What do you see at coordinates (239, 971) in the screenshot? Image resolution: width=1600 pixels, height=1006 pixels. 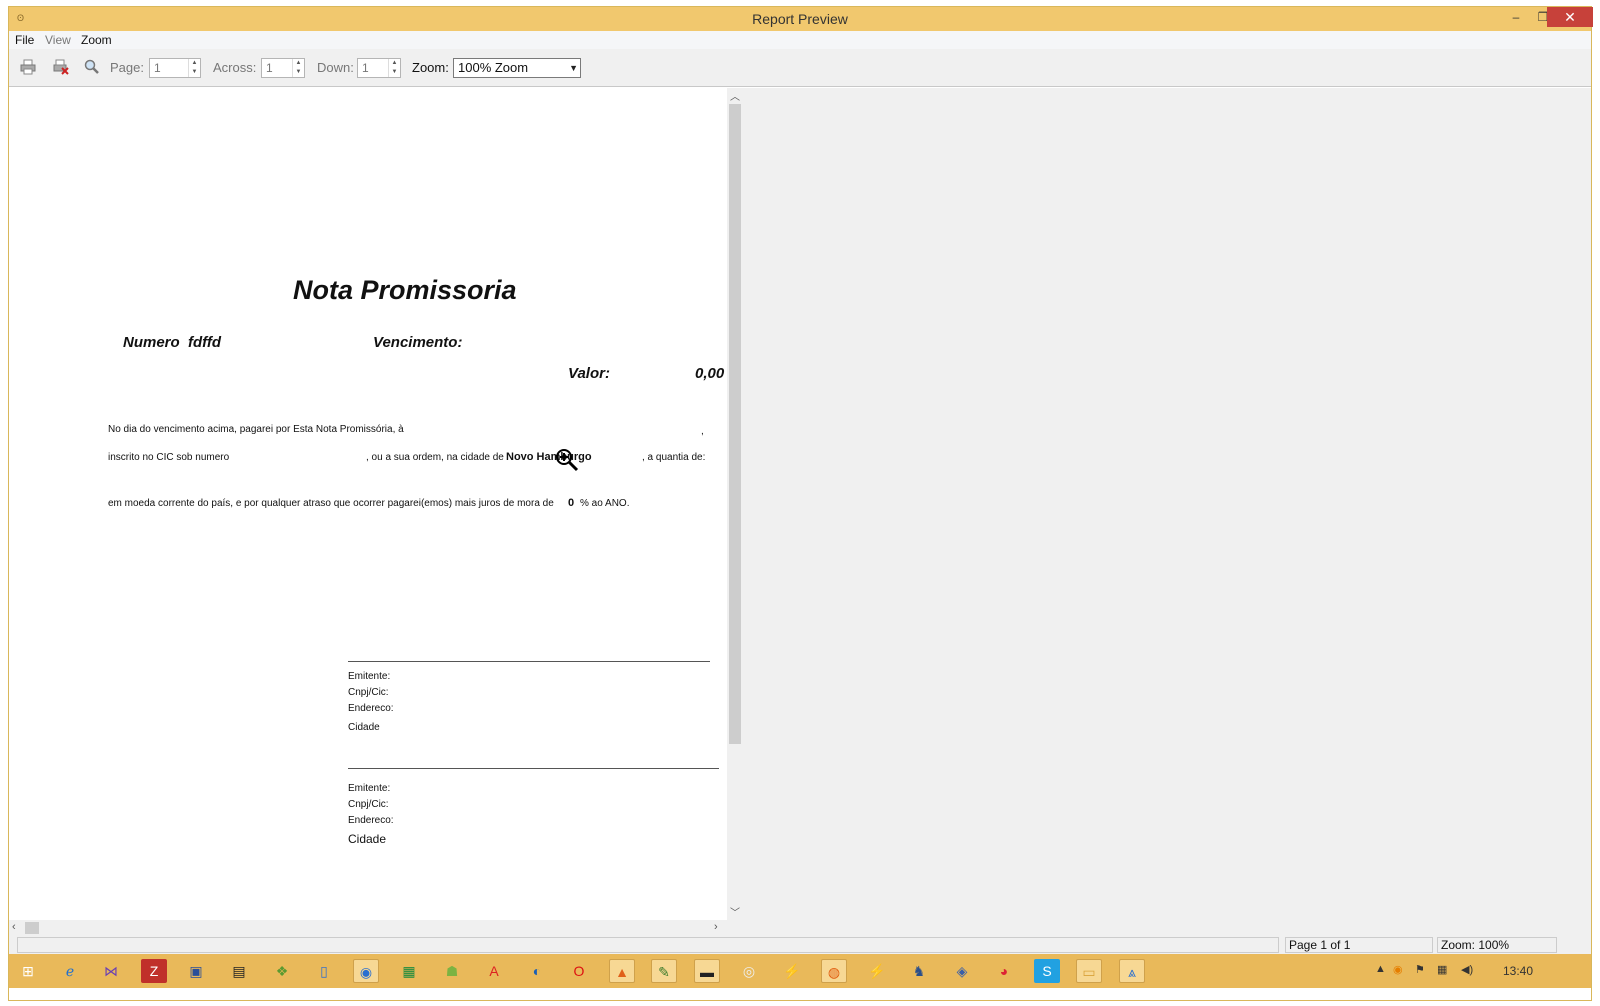 I see `terminal-icon: ▤` at bounding box center [239, 971].